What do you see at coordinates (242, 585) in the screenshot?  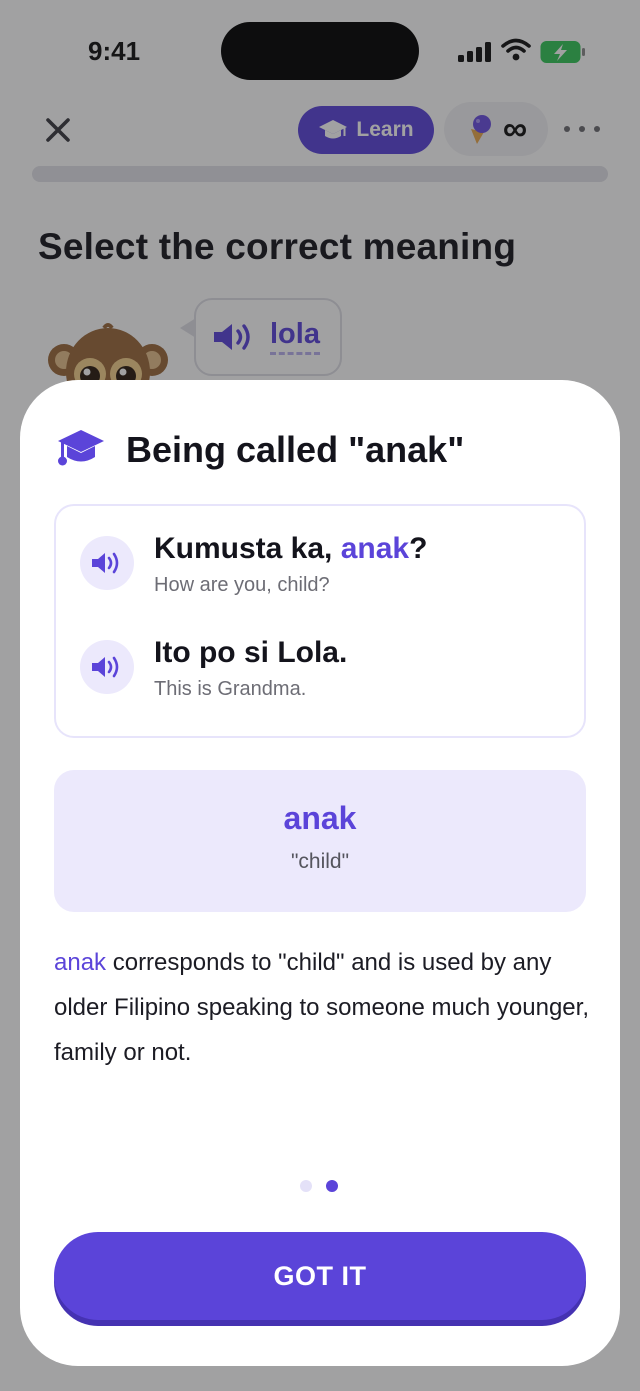 I see `example-translation: How are you, child?` at bounding box center [242, 585].